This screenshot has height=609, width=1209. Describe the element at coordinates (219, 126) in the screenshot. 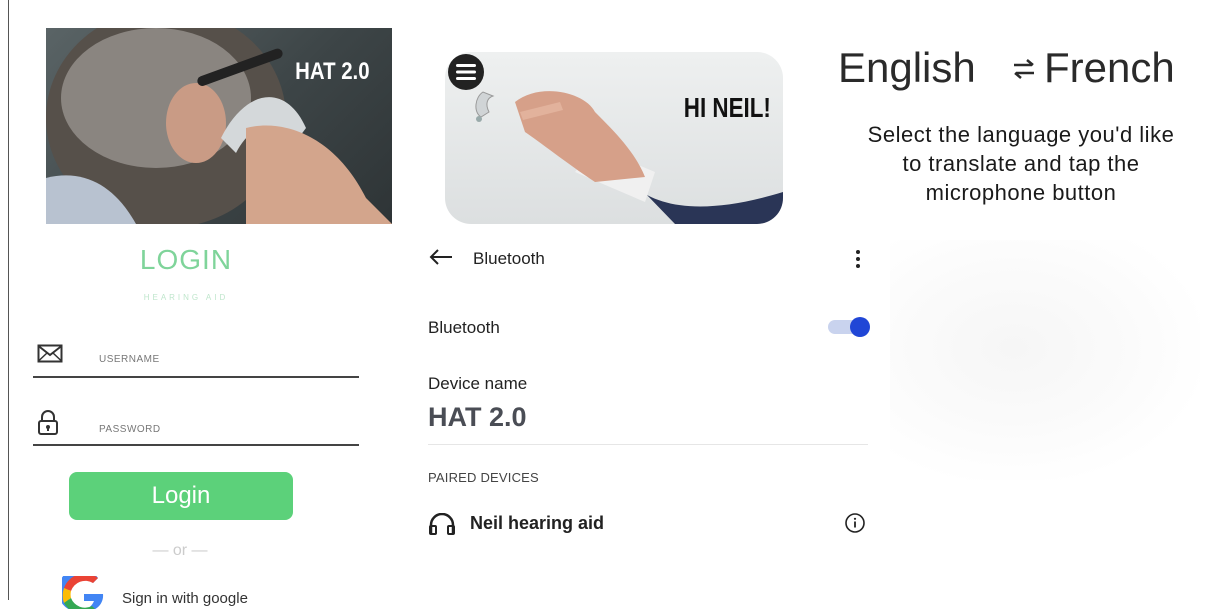

I see `hearing-aid-photo: HAT 2.0` at that location.